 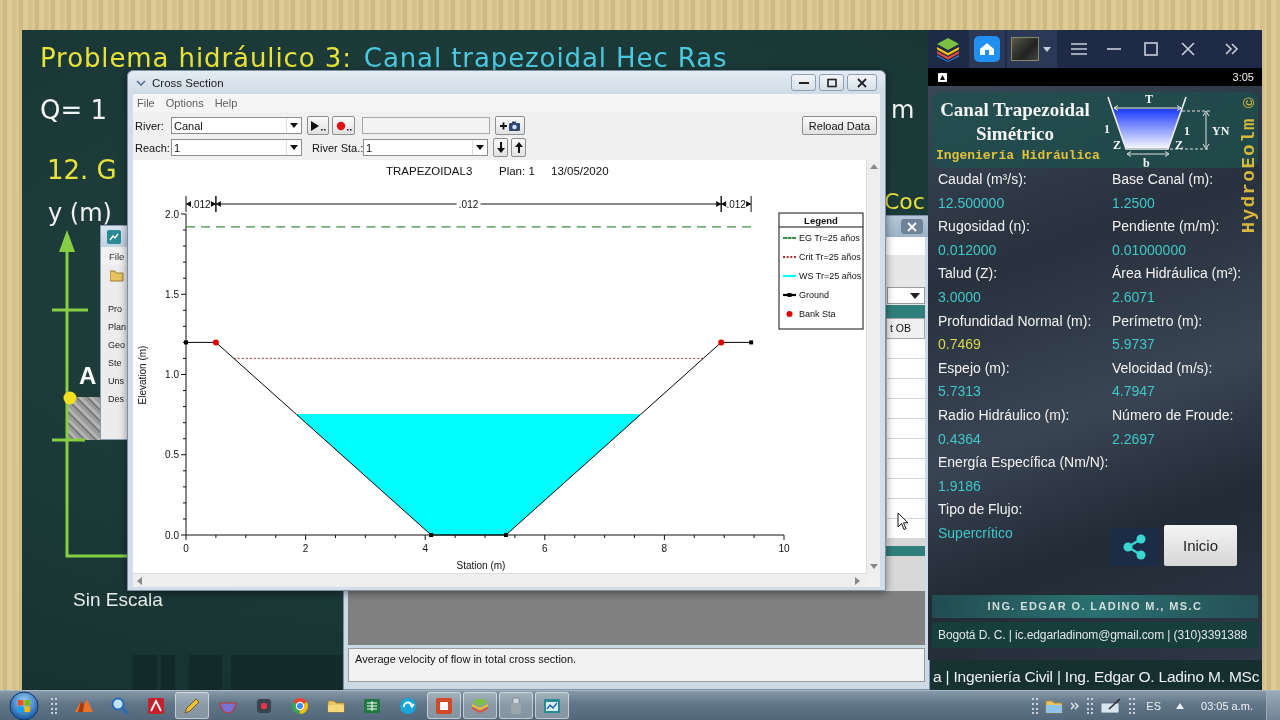 I want to click on window-label: Uns, so click(x=116, y=381).